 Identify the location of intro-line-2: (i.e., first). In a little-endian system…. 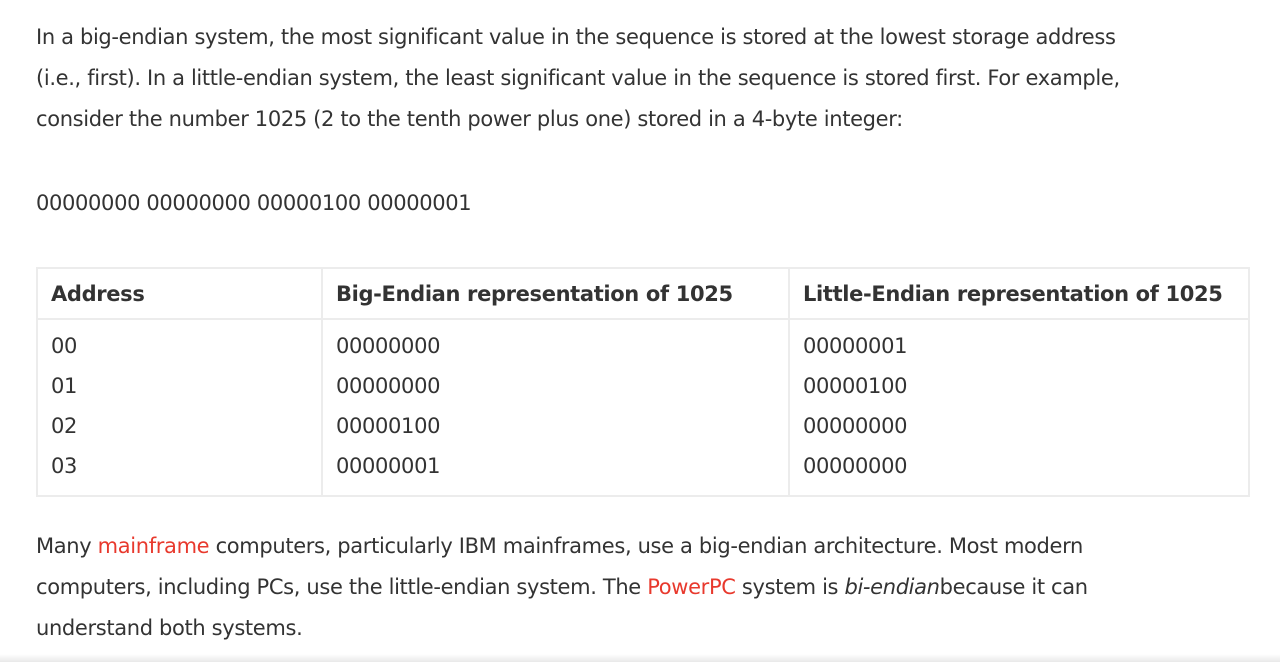
(578, 78).